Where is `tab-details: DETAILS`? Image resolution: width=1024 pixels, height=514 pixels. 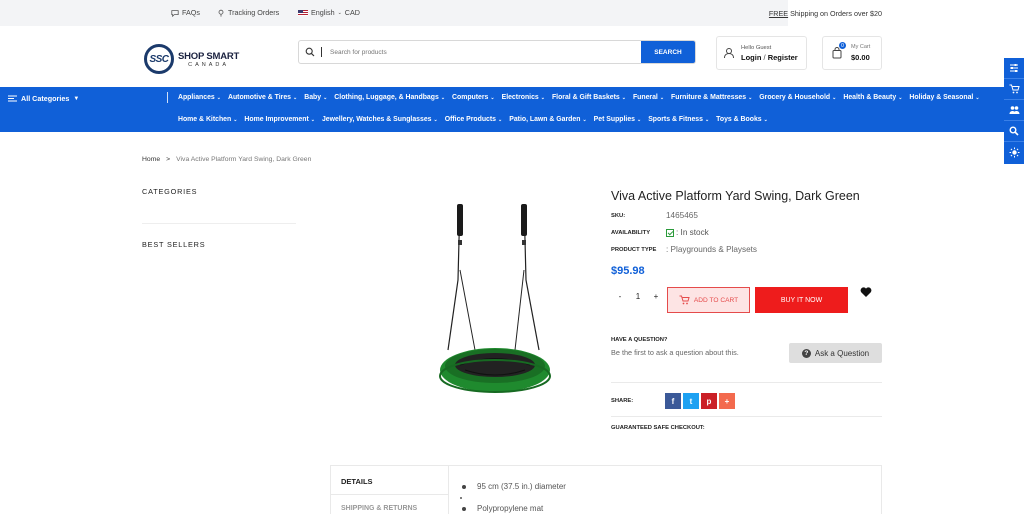 tab-details: DETAILS is located at coordinates (357, 481).